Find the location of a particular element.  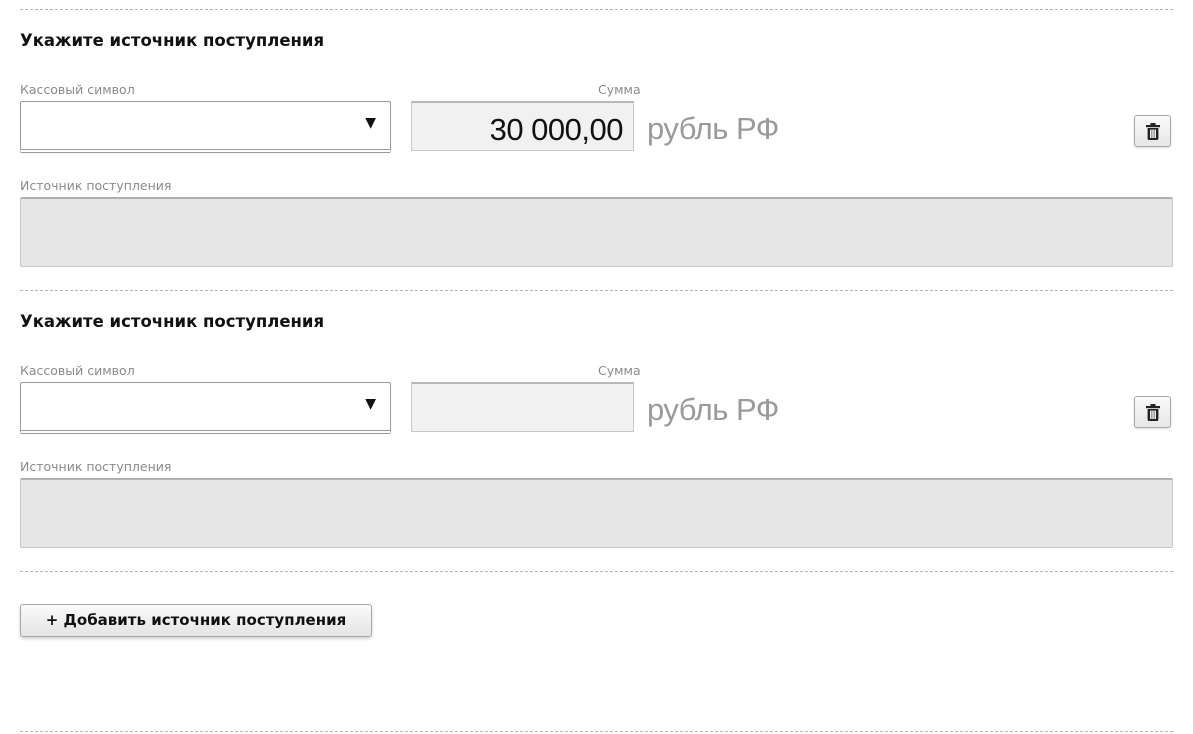

top-divider is located at coordinates (596, 9).